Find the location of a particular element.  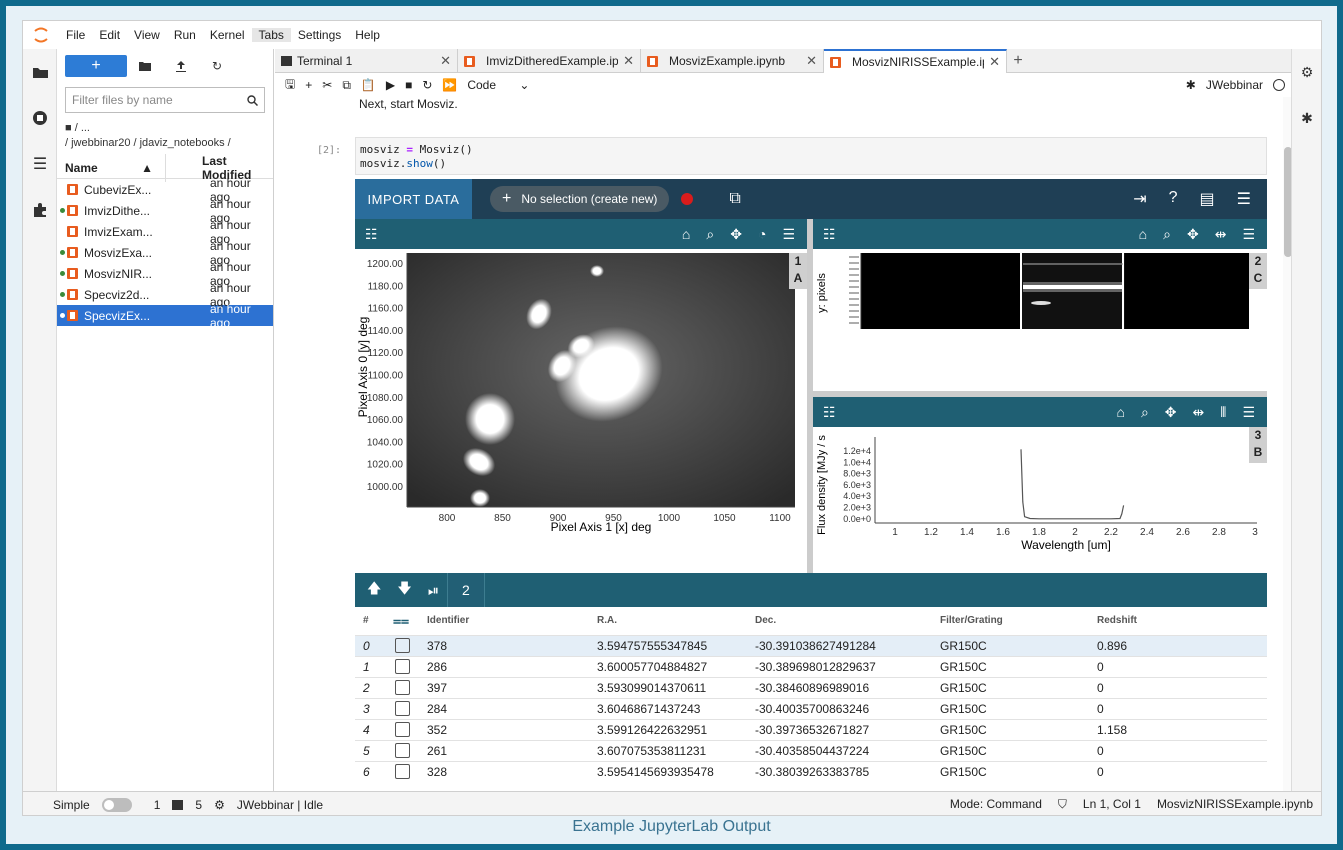

tab-imviz-dithered: ImvizDitheredExample.ipyn ✕ is located at coordinates (549, 61).